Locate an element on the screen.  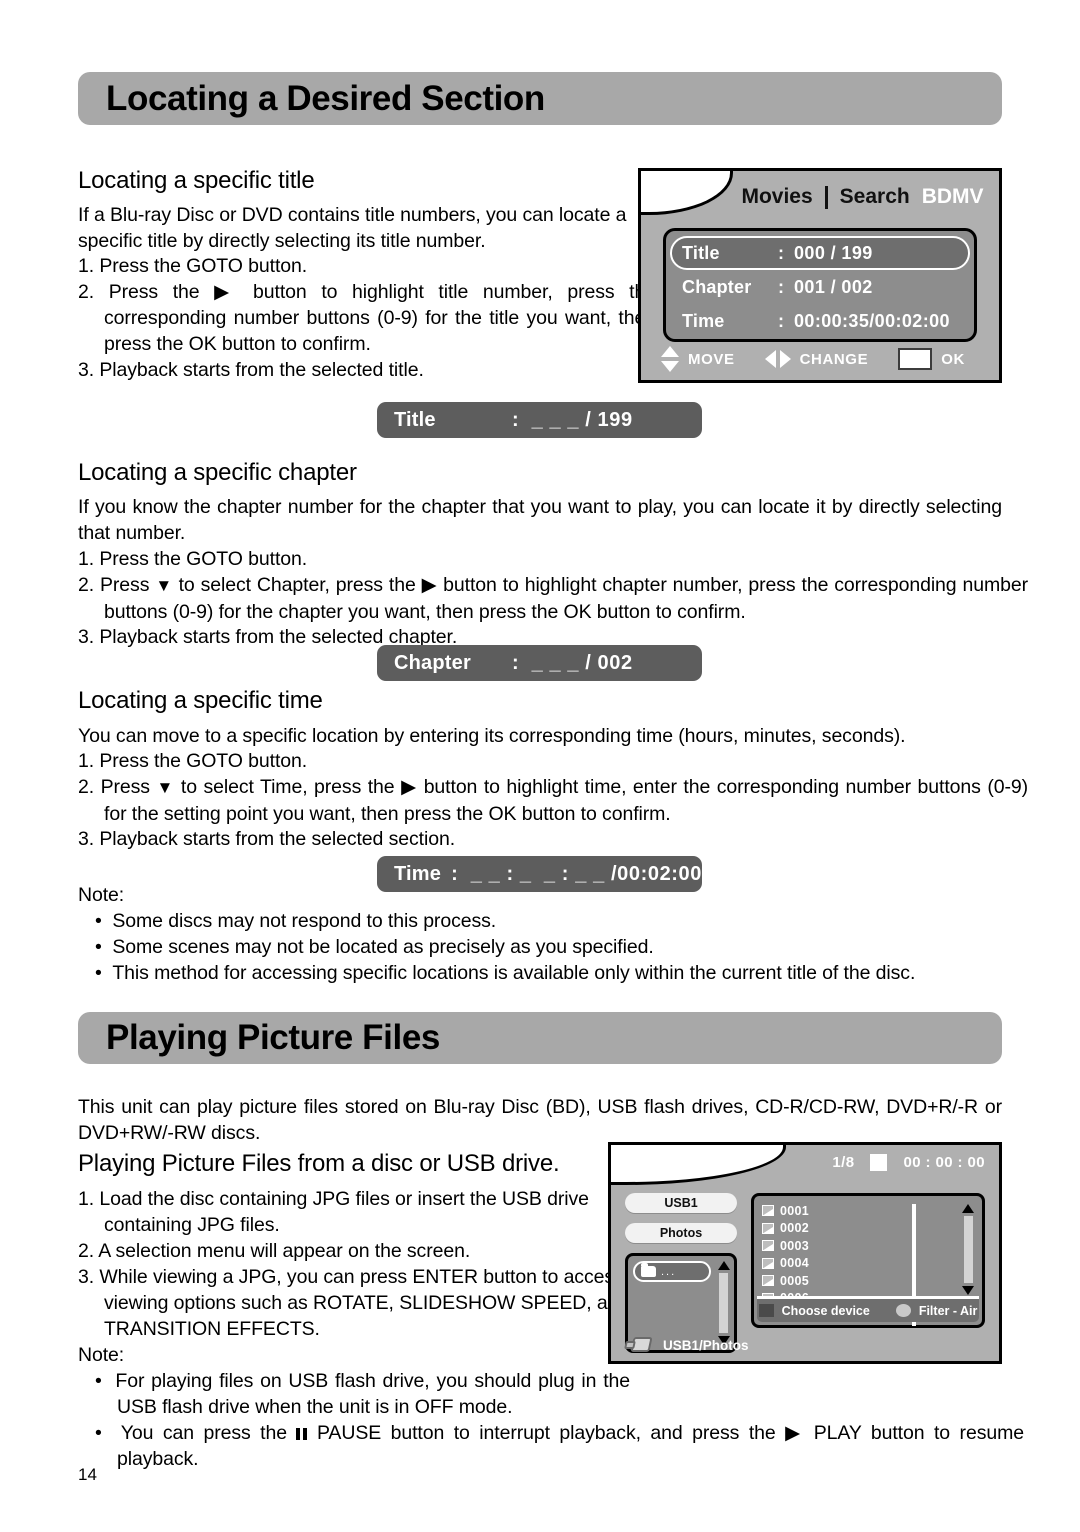
list-item: 0005 is located at coordinates (808, 1281).